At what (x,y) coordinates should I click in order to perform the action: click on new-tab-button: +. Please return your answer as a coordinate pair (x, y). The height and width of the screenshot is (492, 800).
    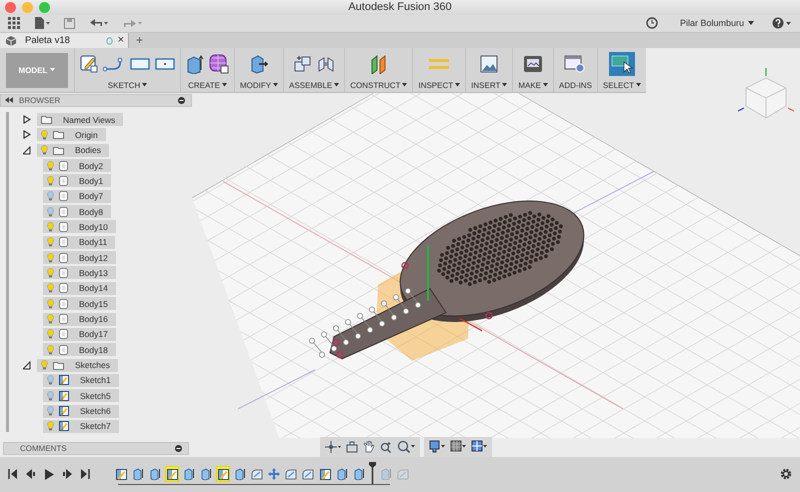
    Looking at the image, I should click on (139, 40).